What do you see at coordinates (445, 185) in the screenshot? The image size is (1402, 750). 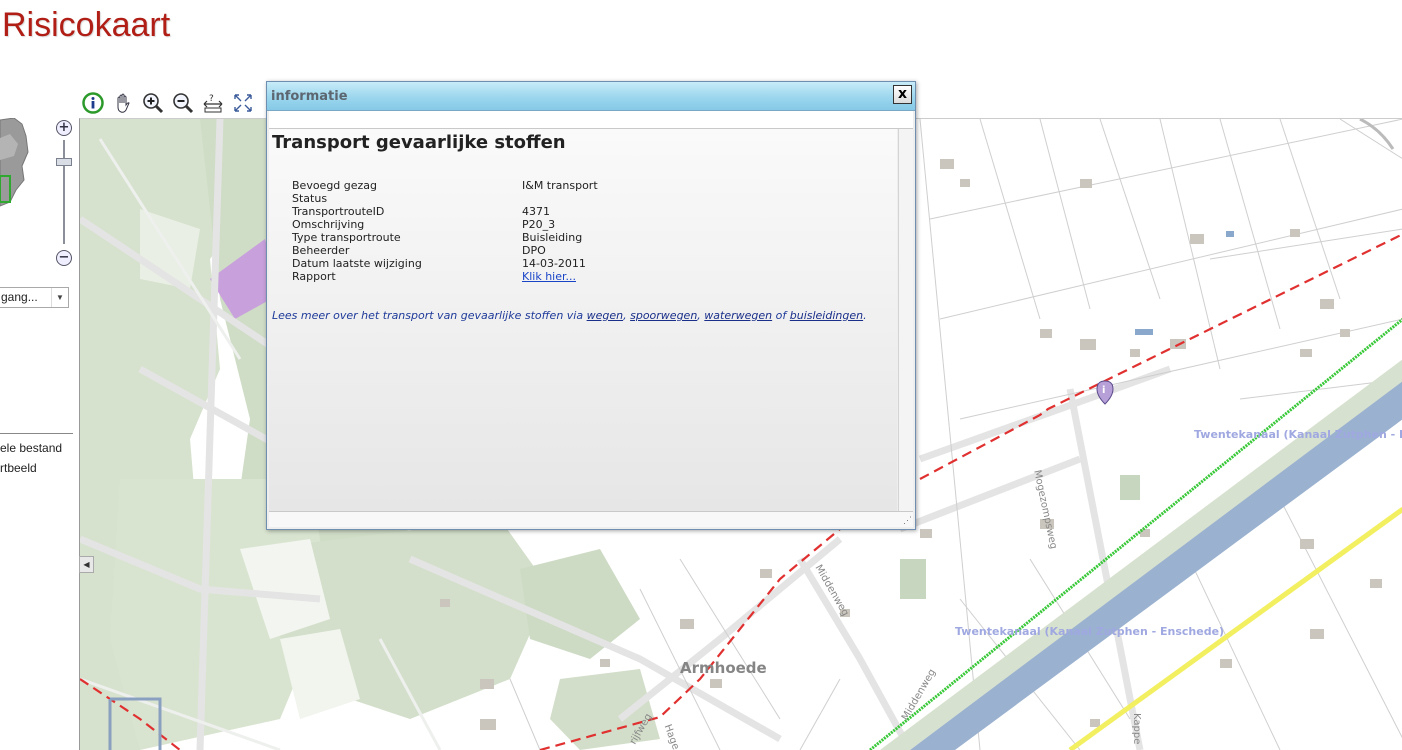 I see `info-row: Bevoegd gezag I&M transport` at bounding box center [445, 185].